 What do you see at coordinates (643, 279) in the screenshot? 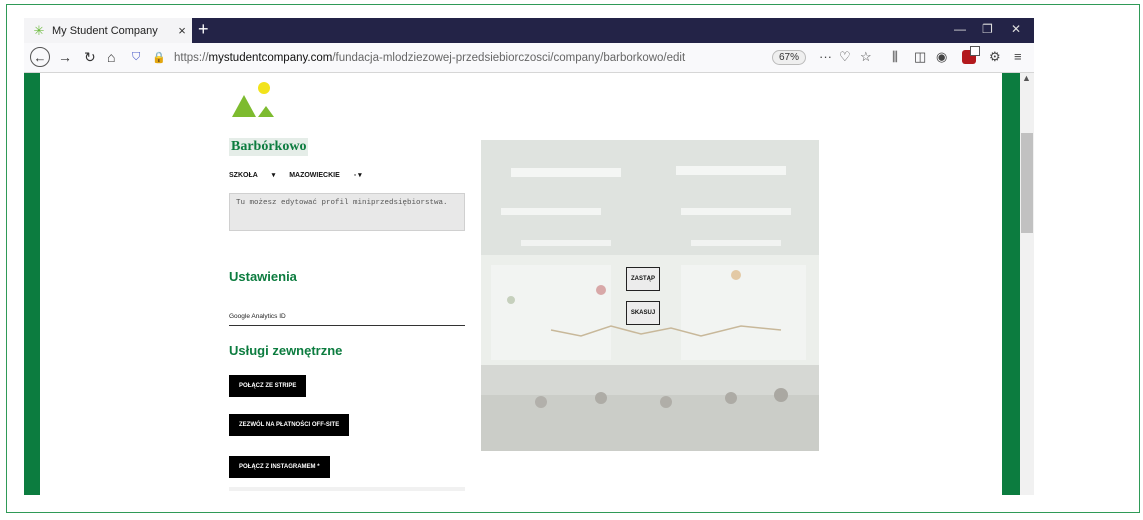
I see `replace-photo-button: ZASTĄP` at bounding box center [643, 279].